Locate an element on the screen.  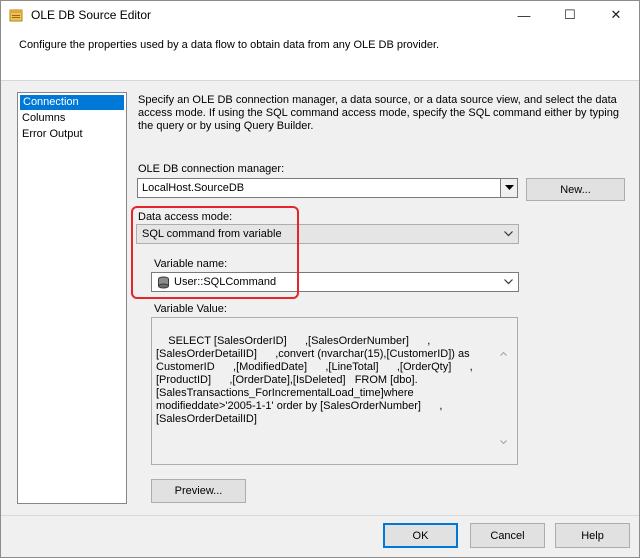
nav-item-connection-manager: Connection Manager is located at coordinates (72, 109).